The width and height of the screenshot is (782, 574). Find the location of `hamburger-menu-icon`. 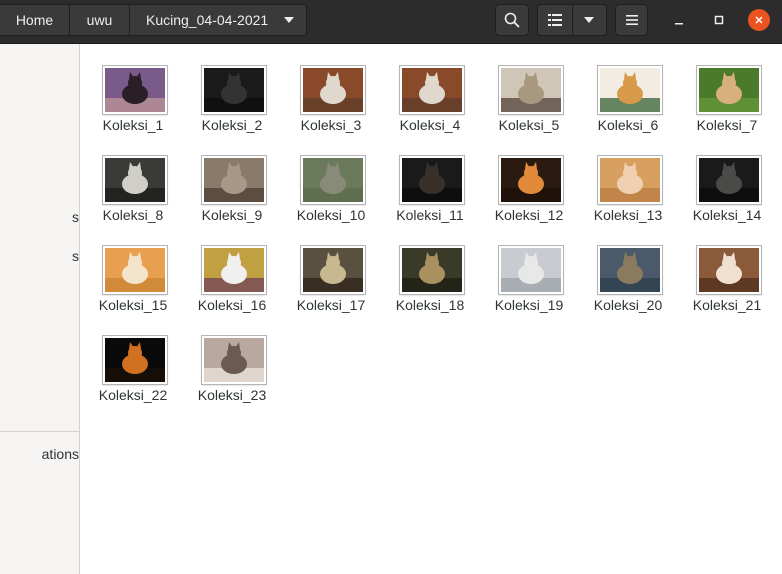

hamburger-menu-icon is located at coordinates (631, 20).